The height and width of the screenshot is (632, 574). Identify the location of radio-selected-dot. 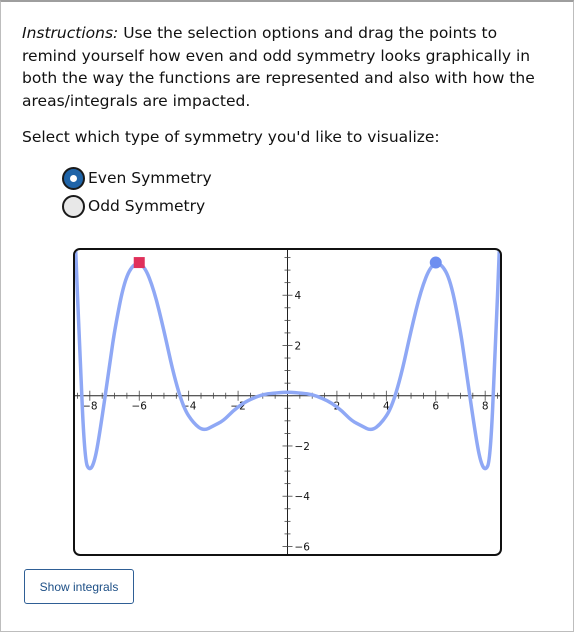
(73, 178).